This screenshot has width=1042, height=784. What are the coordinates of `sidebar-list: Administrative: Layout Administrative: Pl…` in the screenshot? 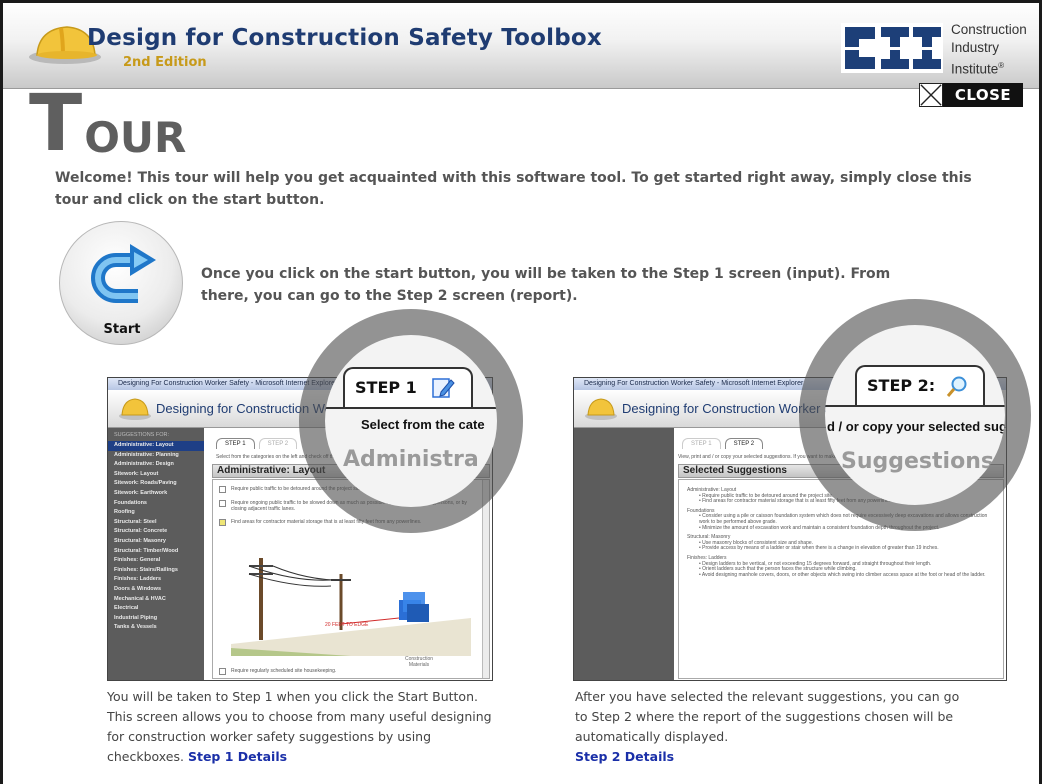 It's located at (156, 537).